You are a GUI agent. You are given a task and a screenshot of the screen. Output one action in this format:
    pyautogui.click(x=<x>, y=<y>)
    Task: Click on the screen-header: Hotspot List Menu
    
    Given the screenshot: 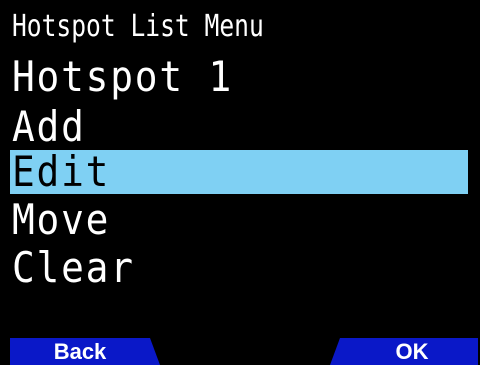 What is the action you would take?
    pyautogui.click(x=138, y=26)
    